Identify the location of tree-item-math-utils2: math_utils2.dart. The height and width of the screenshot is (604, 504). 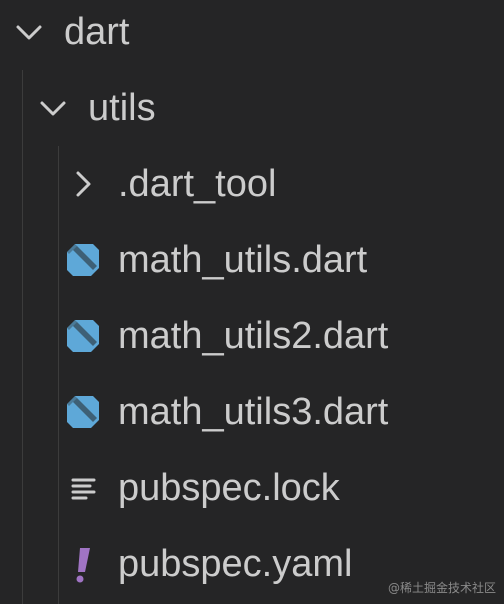
(252, 336).